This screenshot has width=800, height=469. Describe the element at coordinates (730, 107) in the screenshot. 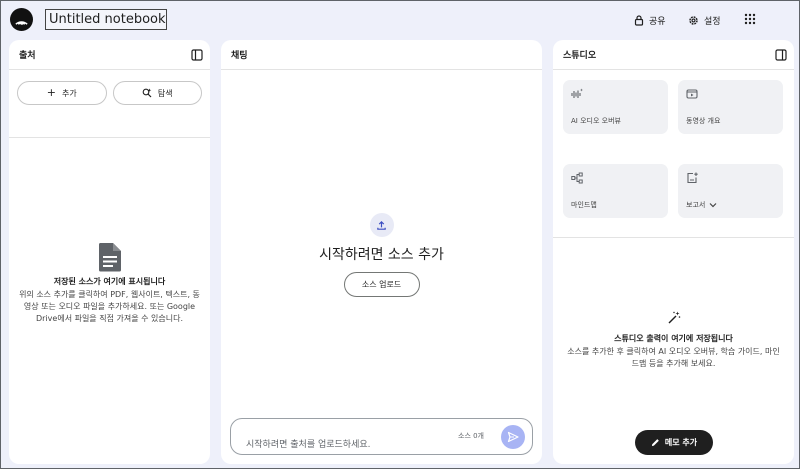

I see `video-overview-card: 동영상 개요` at that location.